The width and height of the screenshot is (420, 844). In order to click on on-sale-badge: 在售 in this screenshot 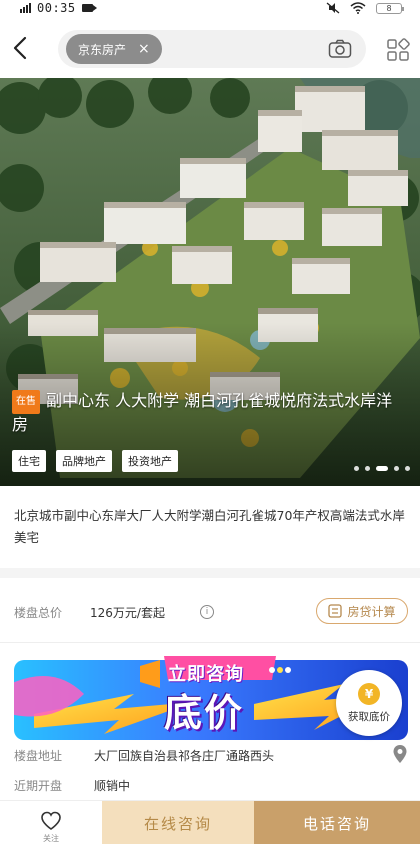, I will do `click(26, 402)`.